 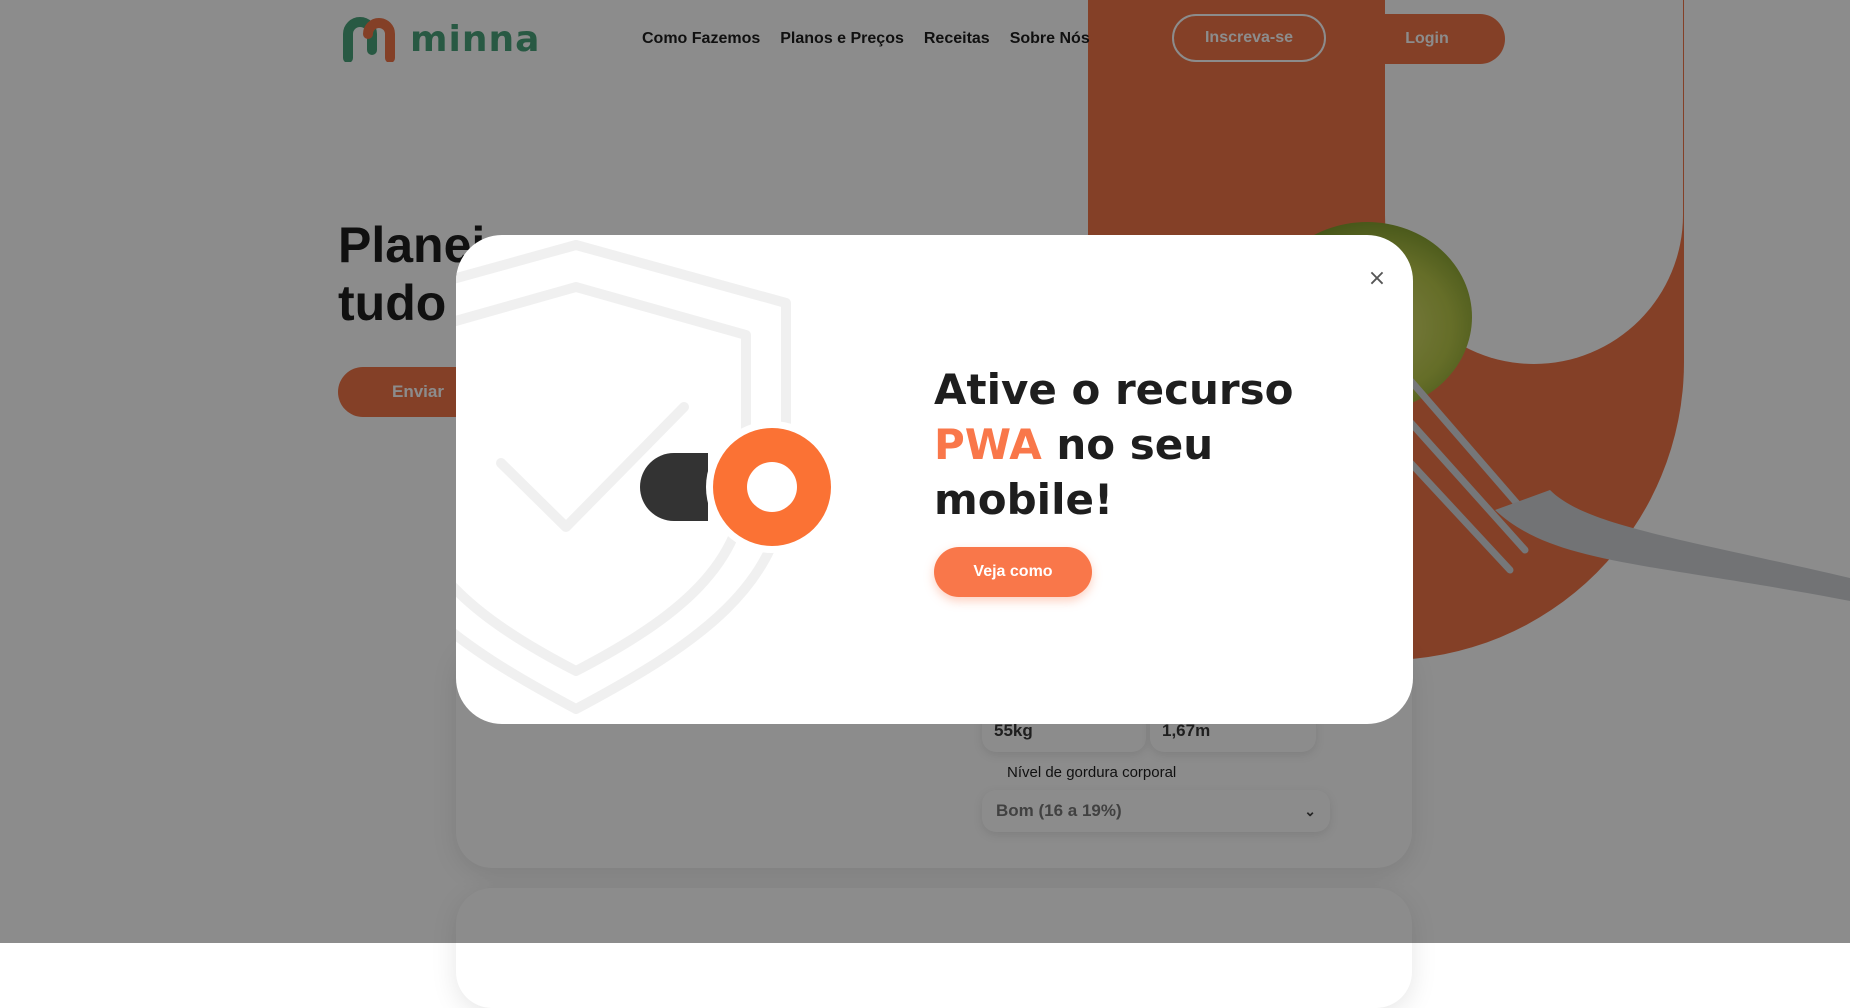 I want to click on modal-title-accent: PWA, so click(x=988, y=444).